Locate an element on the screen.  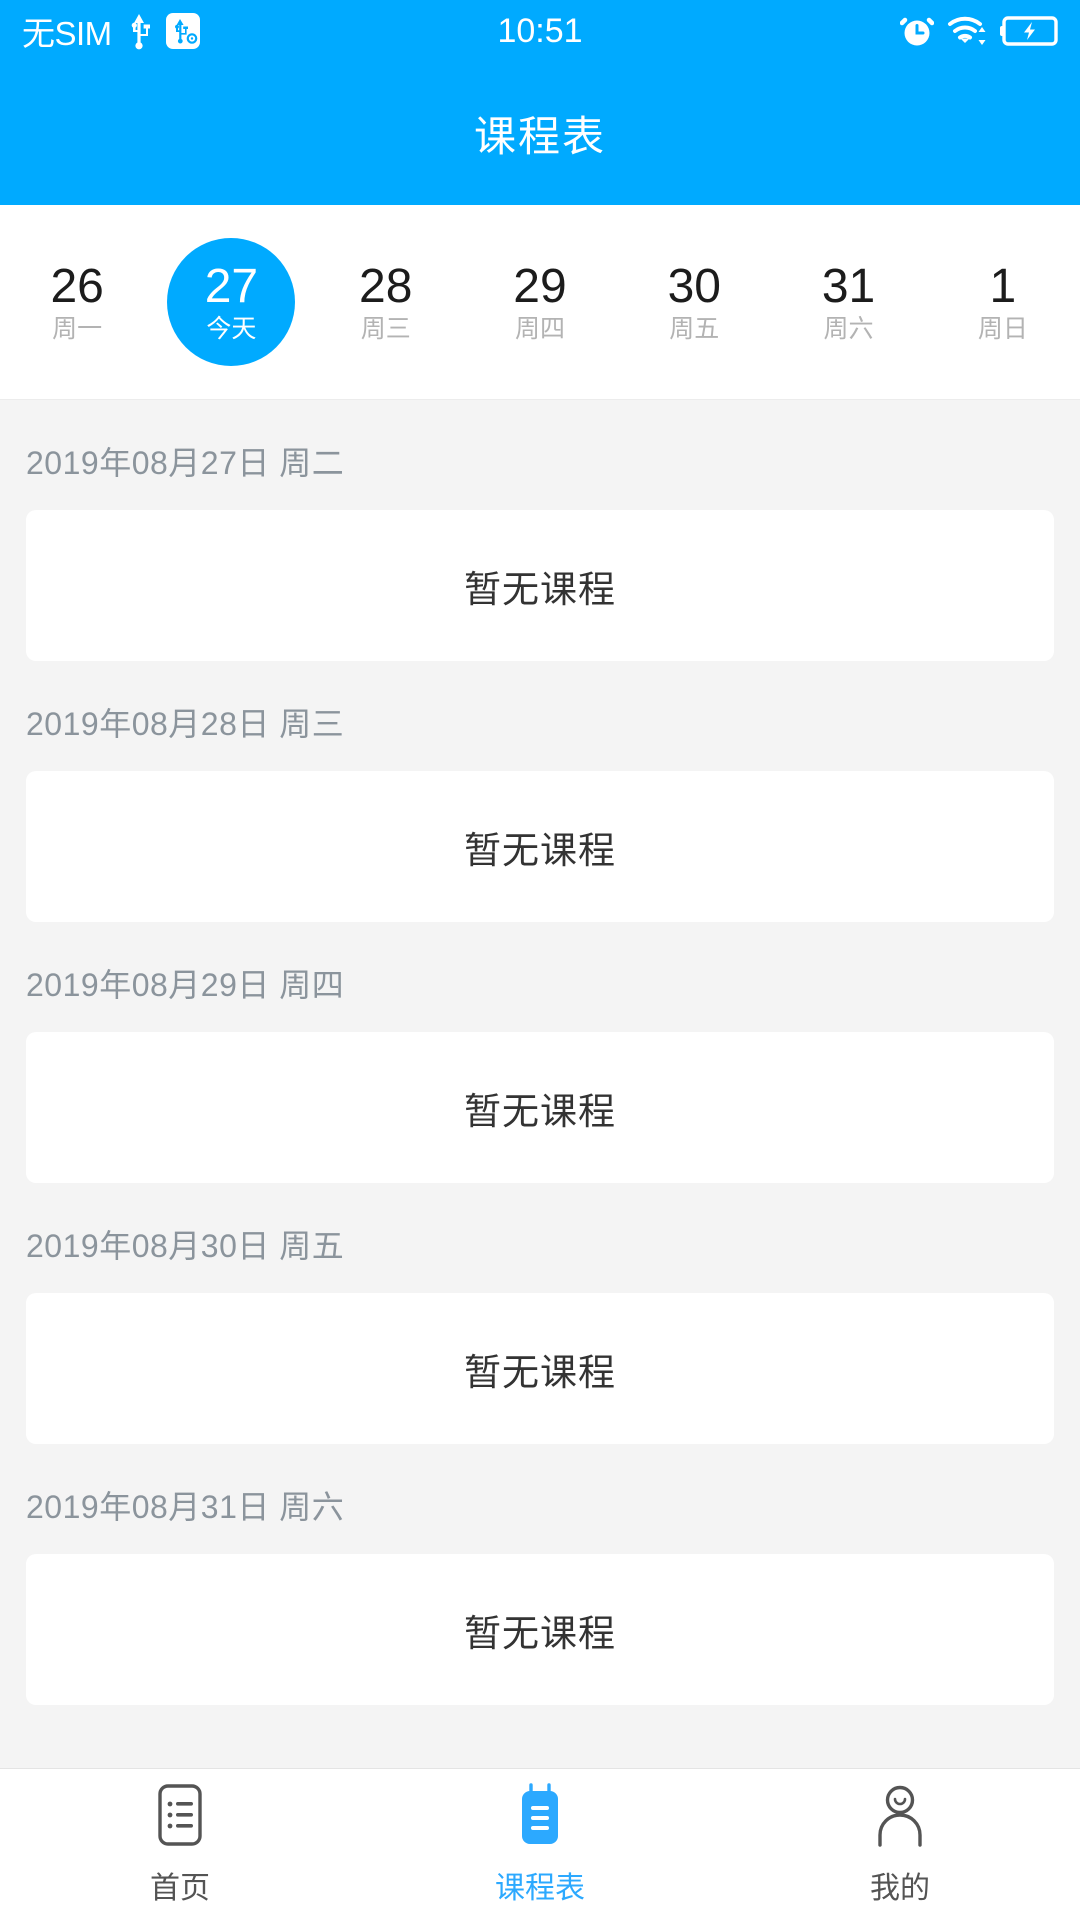
notebook-icon is located at coordinates (540, 1815).